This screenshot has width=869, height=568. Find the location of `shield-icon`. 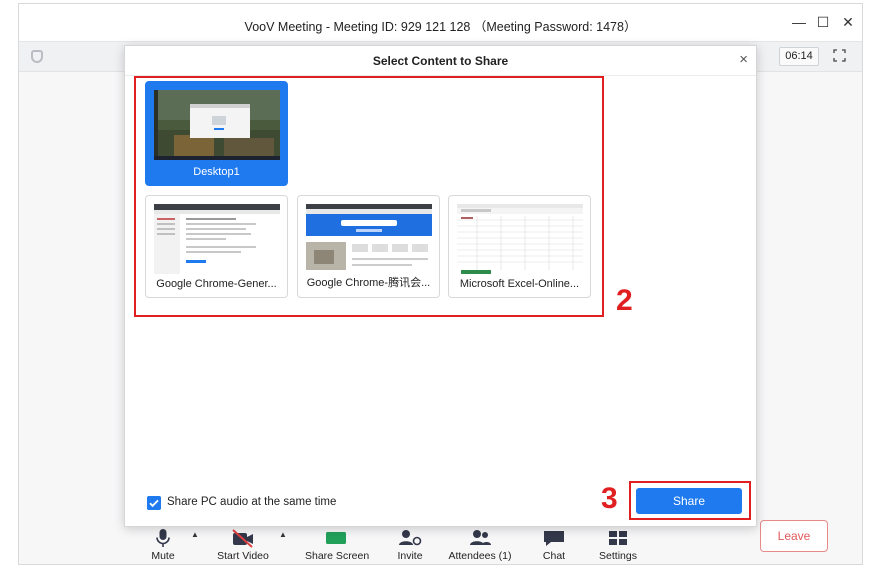

shield-icon is located at coordinates (37, 56).